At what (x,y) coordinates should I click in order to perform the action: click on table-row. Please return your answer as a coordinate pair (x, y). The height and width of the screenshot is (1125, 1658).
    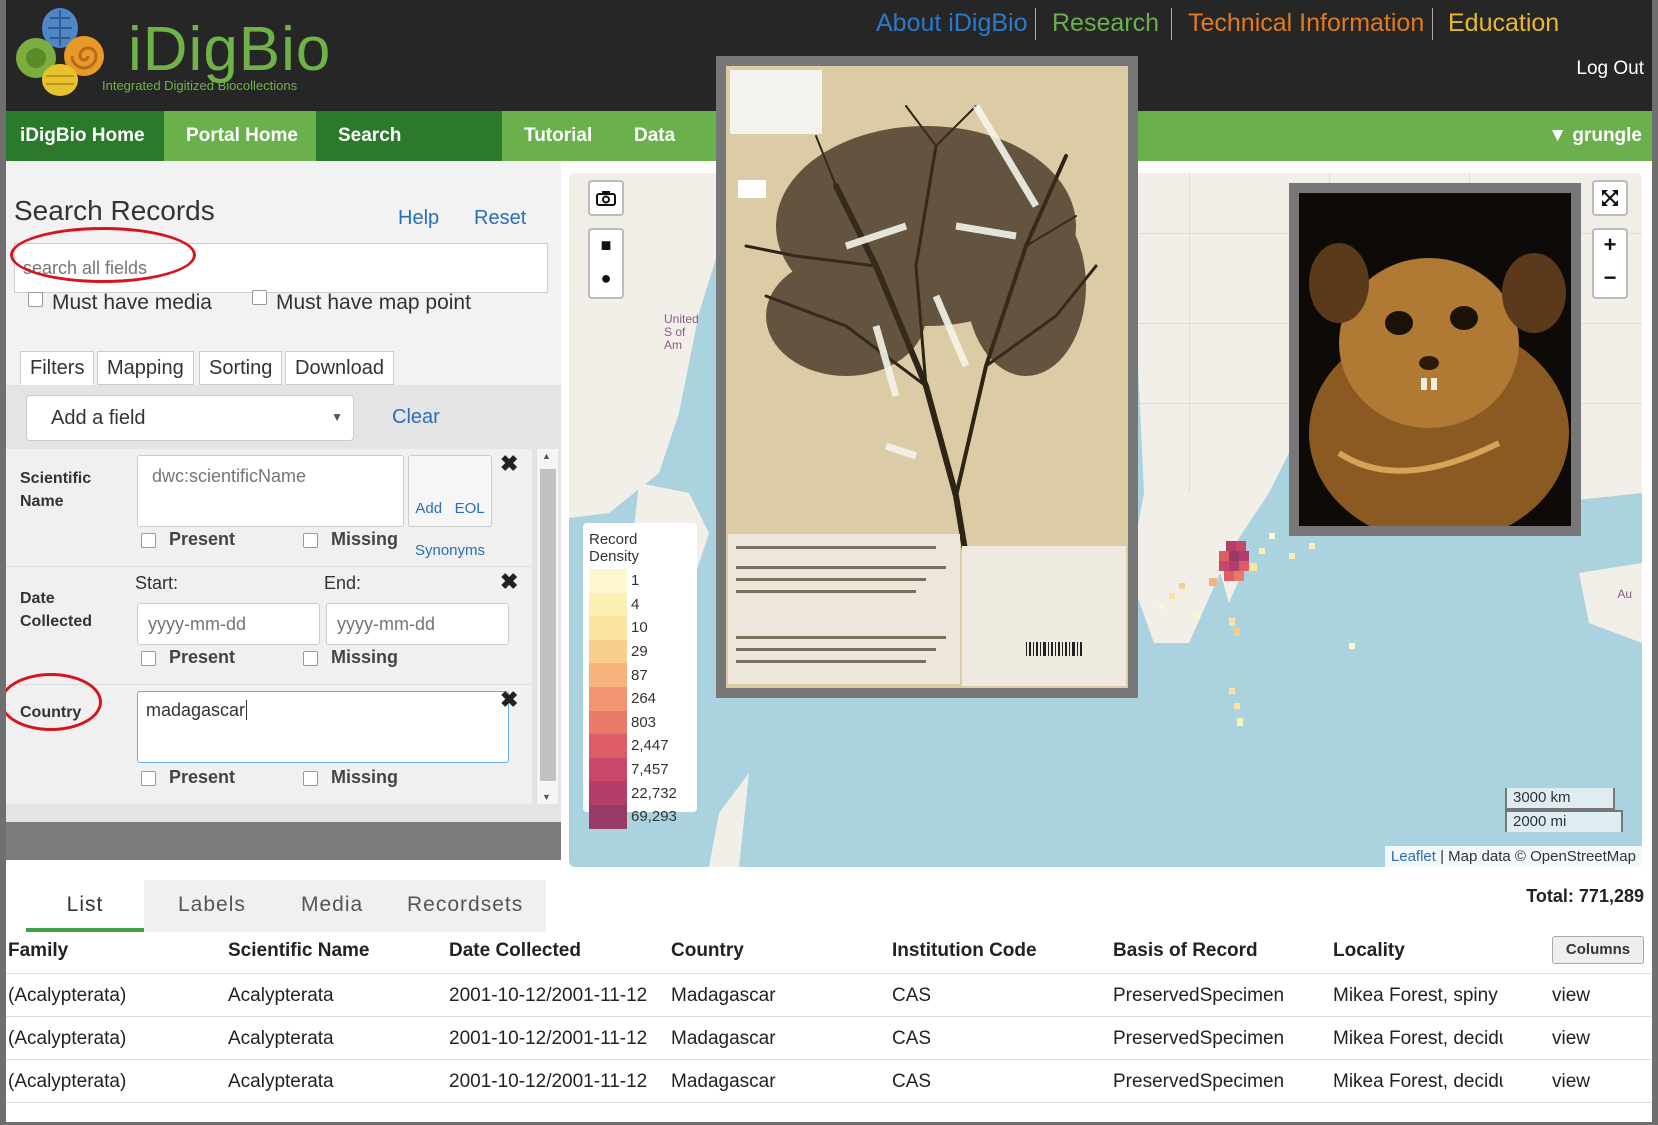
    Looking at the image, I should click on (829, 1112).